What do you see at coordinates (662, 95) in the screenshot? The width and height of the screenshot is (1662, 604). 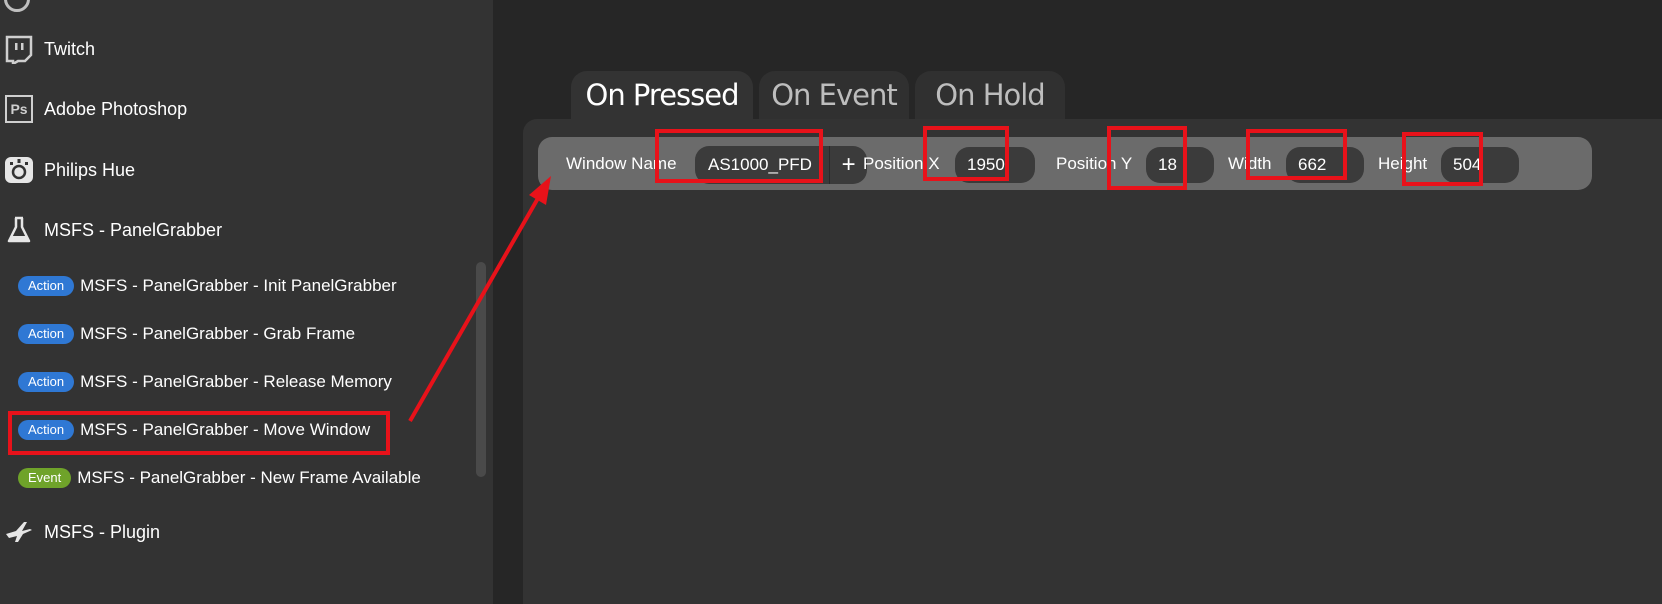 I see `tab-on-pressed: On Pressed` at bounding box center [662, 95].